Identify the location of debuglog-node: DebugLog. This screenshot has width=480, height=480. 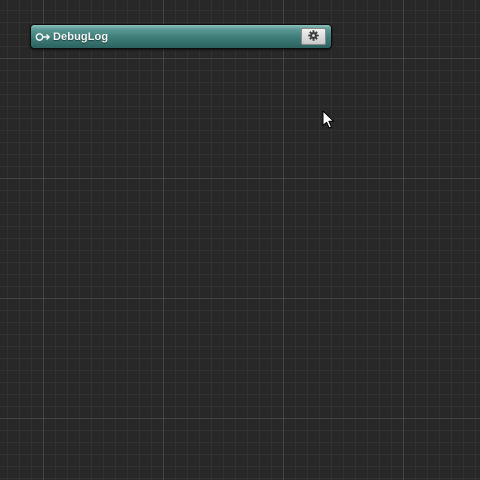
(181, 36).